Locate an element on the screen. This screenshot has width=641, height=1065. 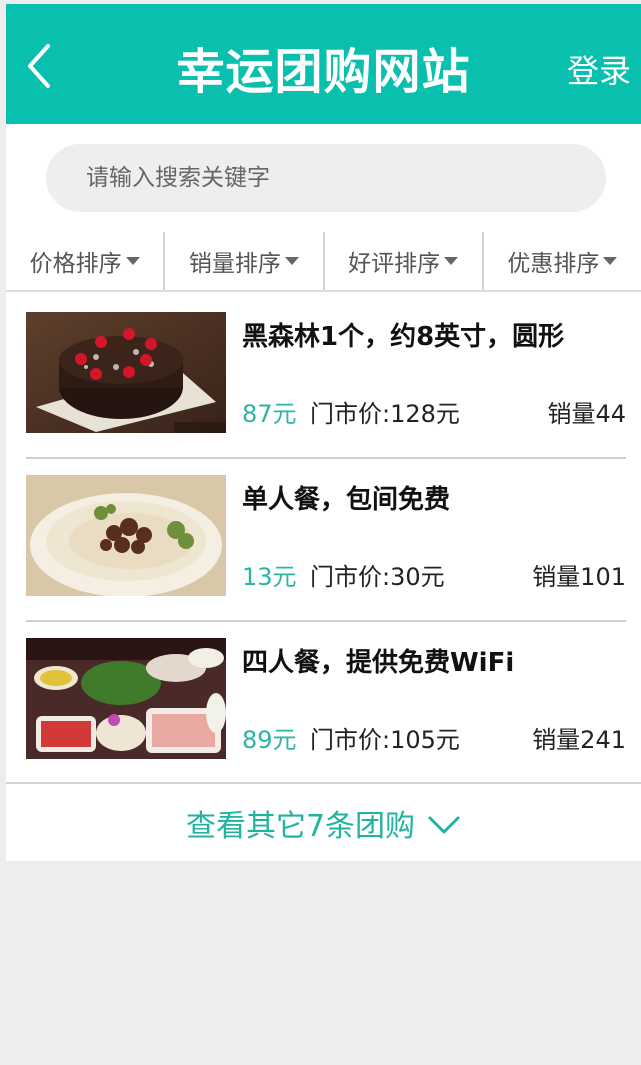
view-more-button: 查看其它7条团购 is located at coordinates (323, 821).